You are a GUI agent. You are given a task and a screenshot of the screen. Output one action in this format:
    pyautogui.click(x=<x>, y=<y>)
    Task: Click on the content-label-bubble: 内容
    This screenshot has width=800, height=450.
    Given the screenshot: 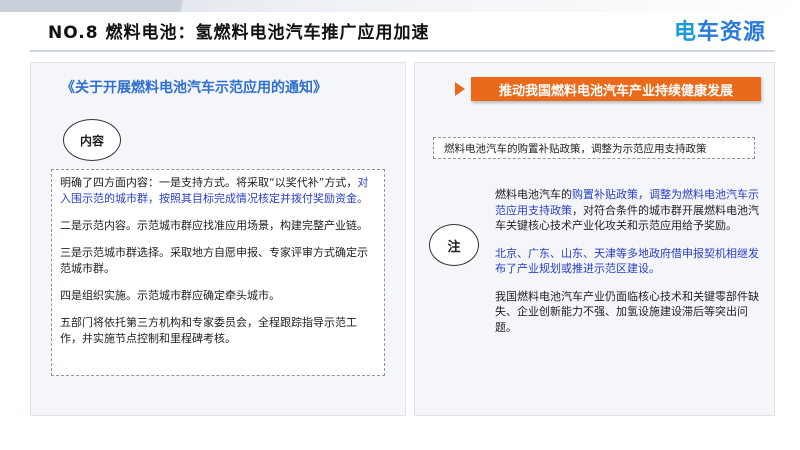 What is the action you would take?
    pyautogui.click(x=92, y=140)
    